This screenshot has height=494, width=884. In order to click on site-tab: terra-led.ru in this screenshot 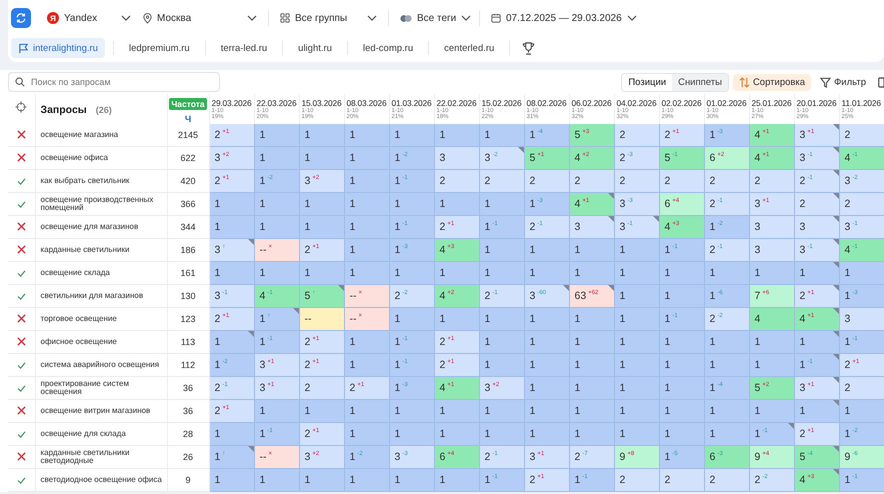, I will do `click(244, 48)`.